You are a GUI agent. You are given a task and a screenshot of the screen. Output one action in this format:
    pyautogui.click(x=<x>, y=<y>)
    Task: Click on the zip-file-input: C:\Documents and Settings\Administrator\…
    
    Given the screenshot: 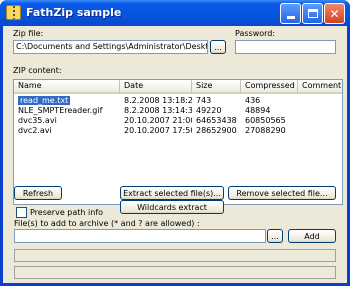 What is the action you would take?
    pyautogui.click(x=110, y=47)
    